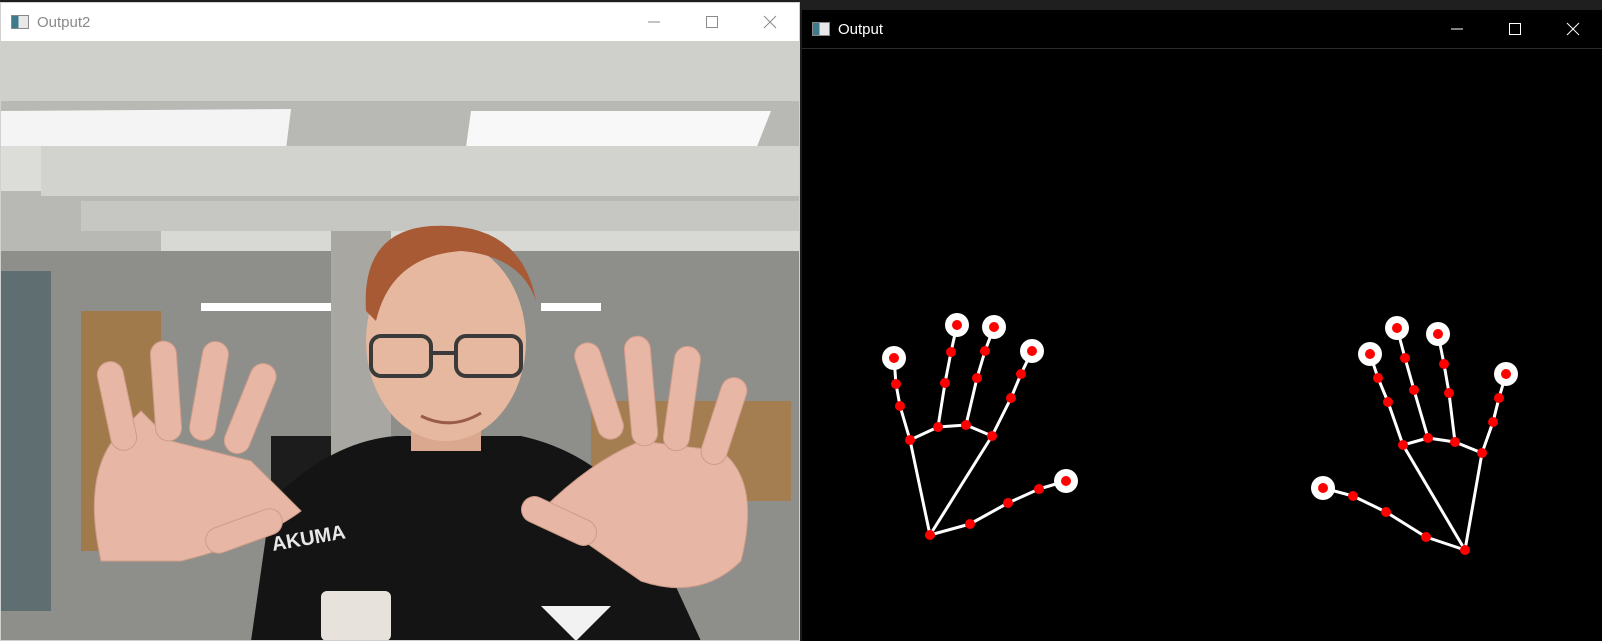 This screenshot has height=641, width=1602. Describe the element at coordinates (1202, 29) in the screenshot. I see `output-titlebar: Output` at that location.